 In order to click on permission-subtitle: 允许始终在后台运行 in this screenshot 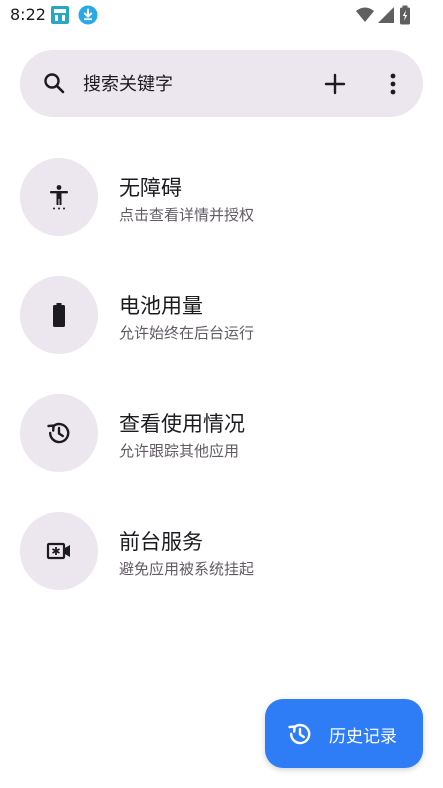, I will do `click(187, 333)`.